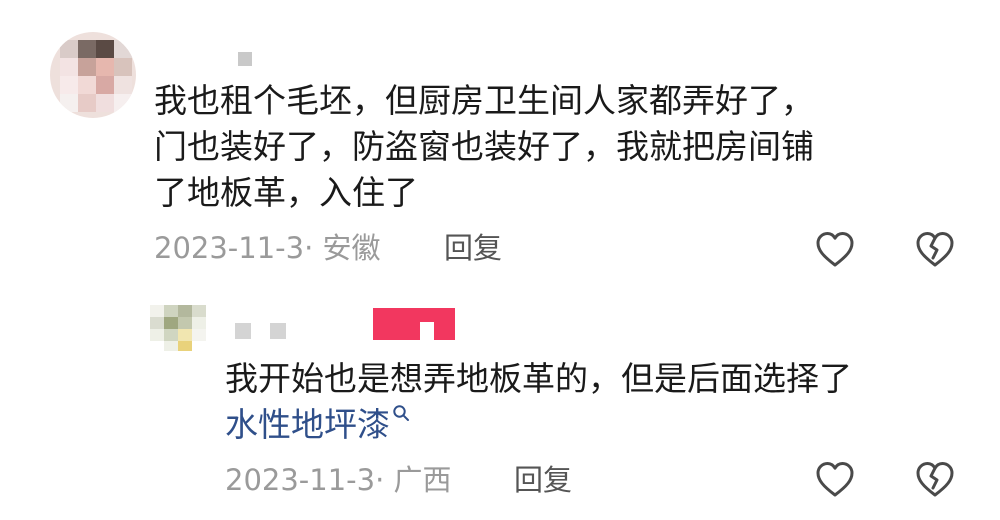 This screenshot has height=520, width=1000. What do you see at coordinates (93, 75) in the screenshot?
I see `commenter-avatar` at bounding box center [93, 75].